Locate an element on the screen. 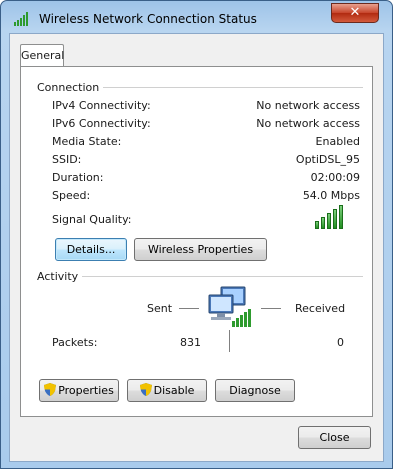 The image size is (393, 469). ipv6-value: No network access is located at coordinates (308, 123).